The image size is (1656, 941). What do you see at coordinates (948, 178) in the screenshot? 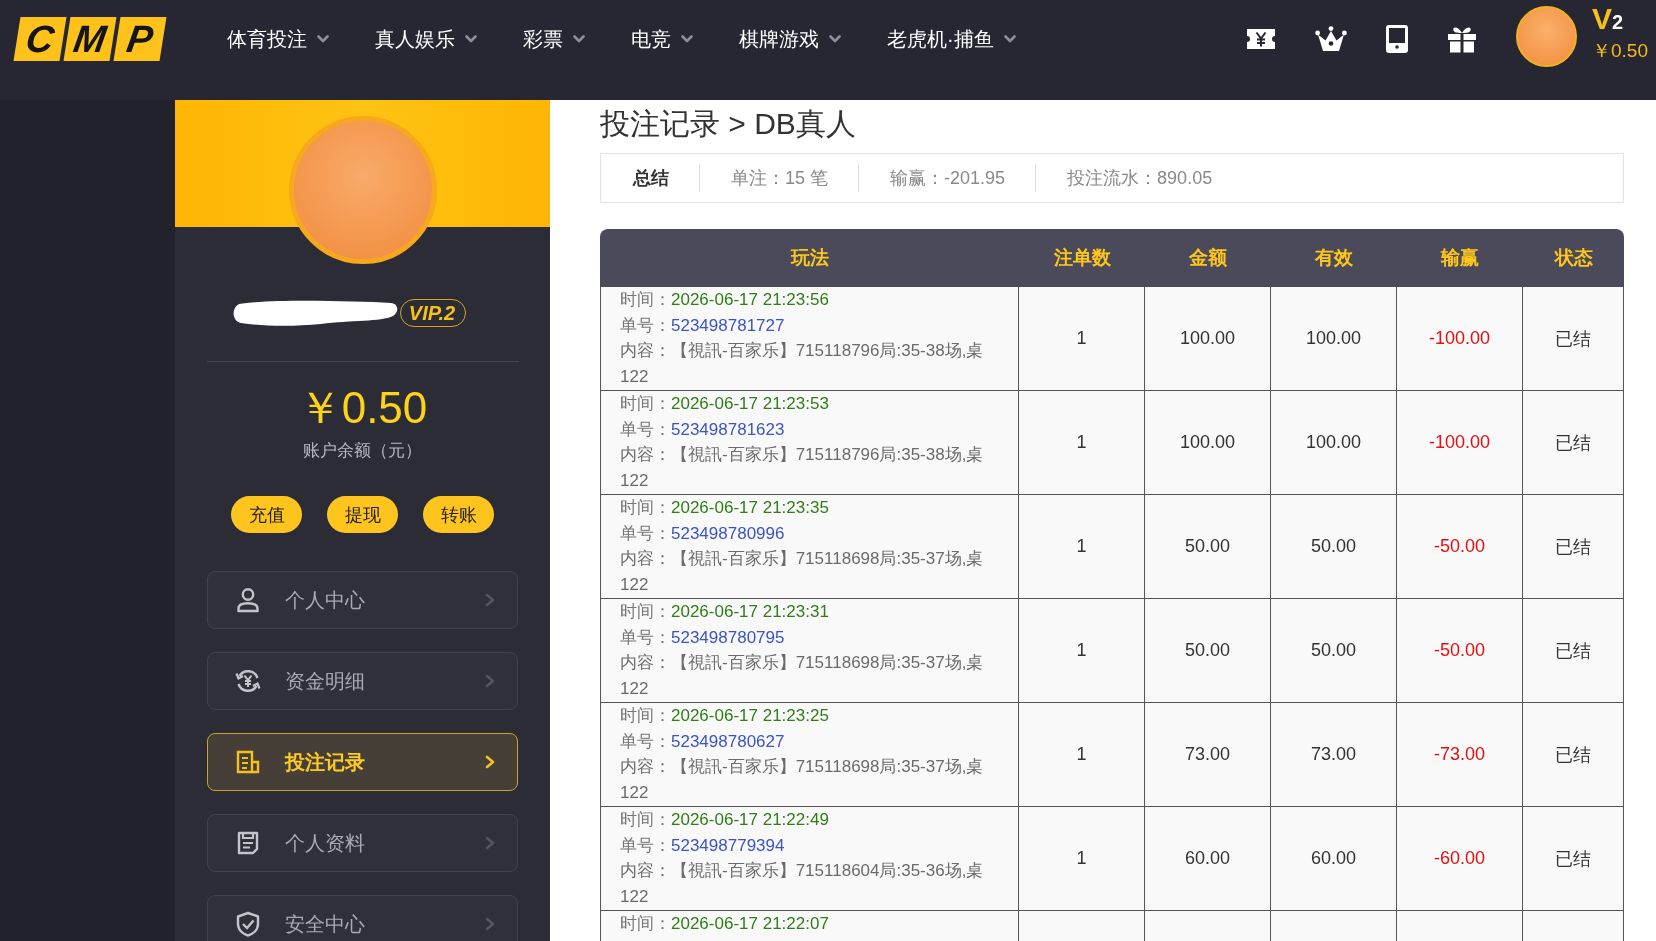
I see `summary-stat: 输赢：-201.95` at bounding box center [948, 178].